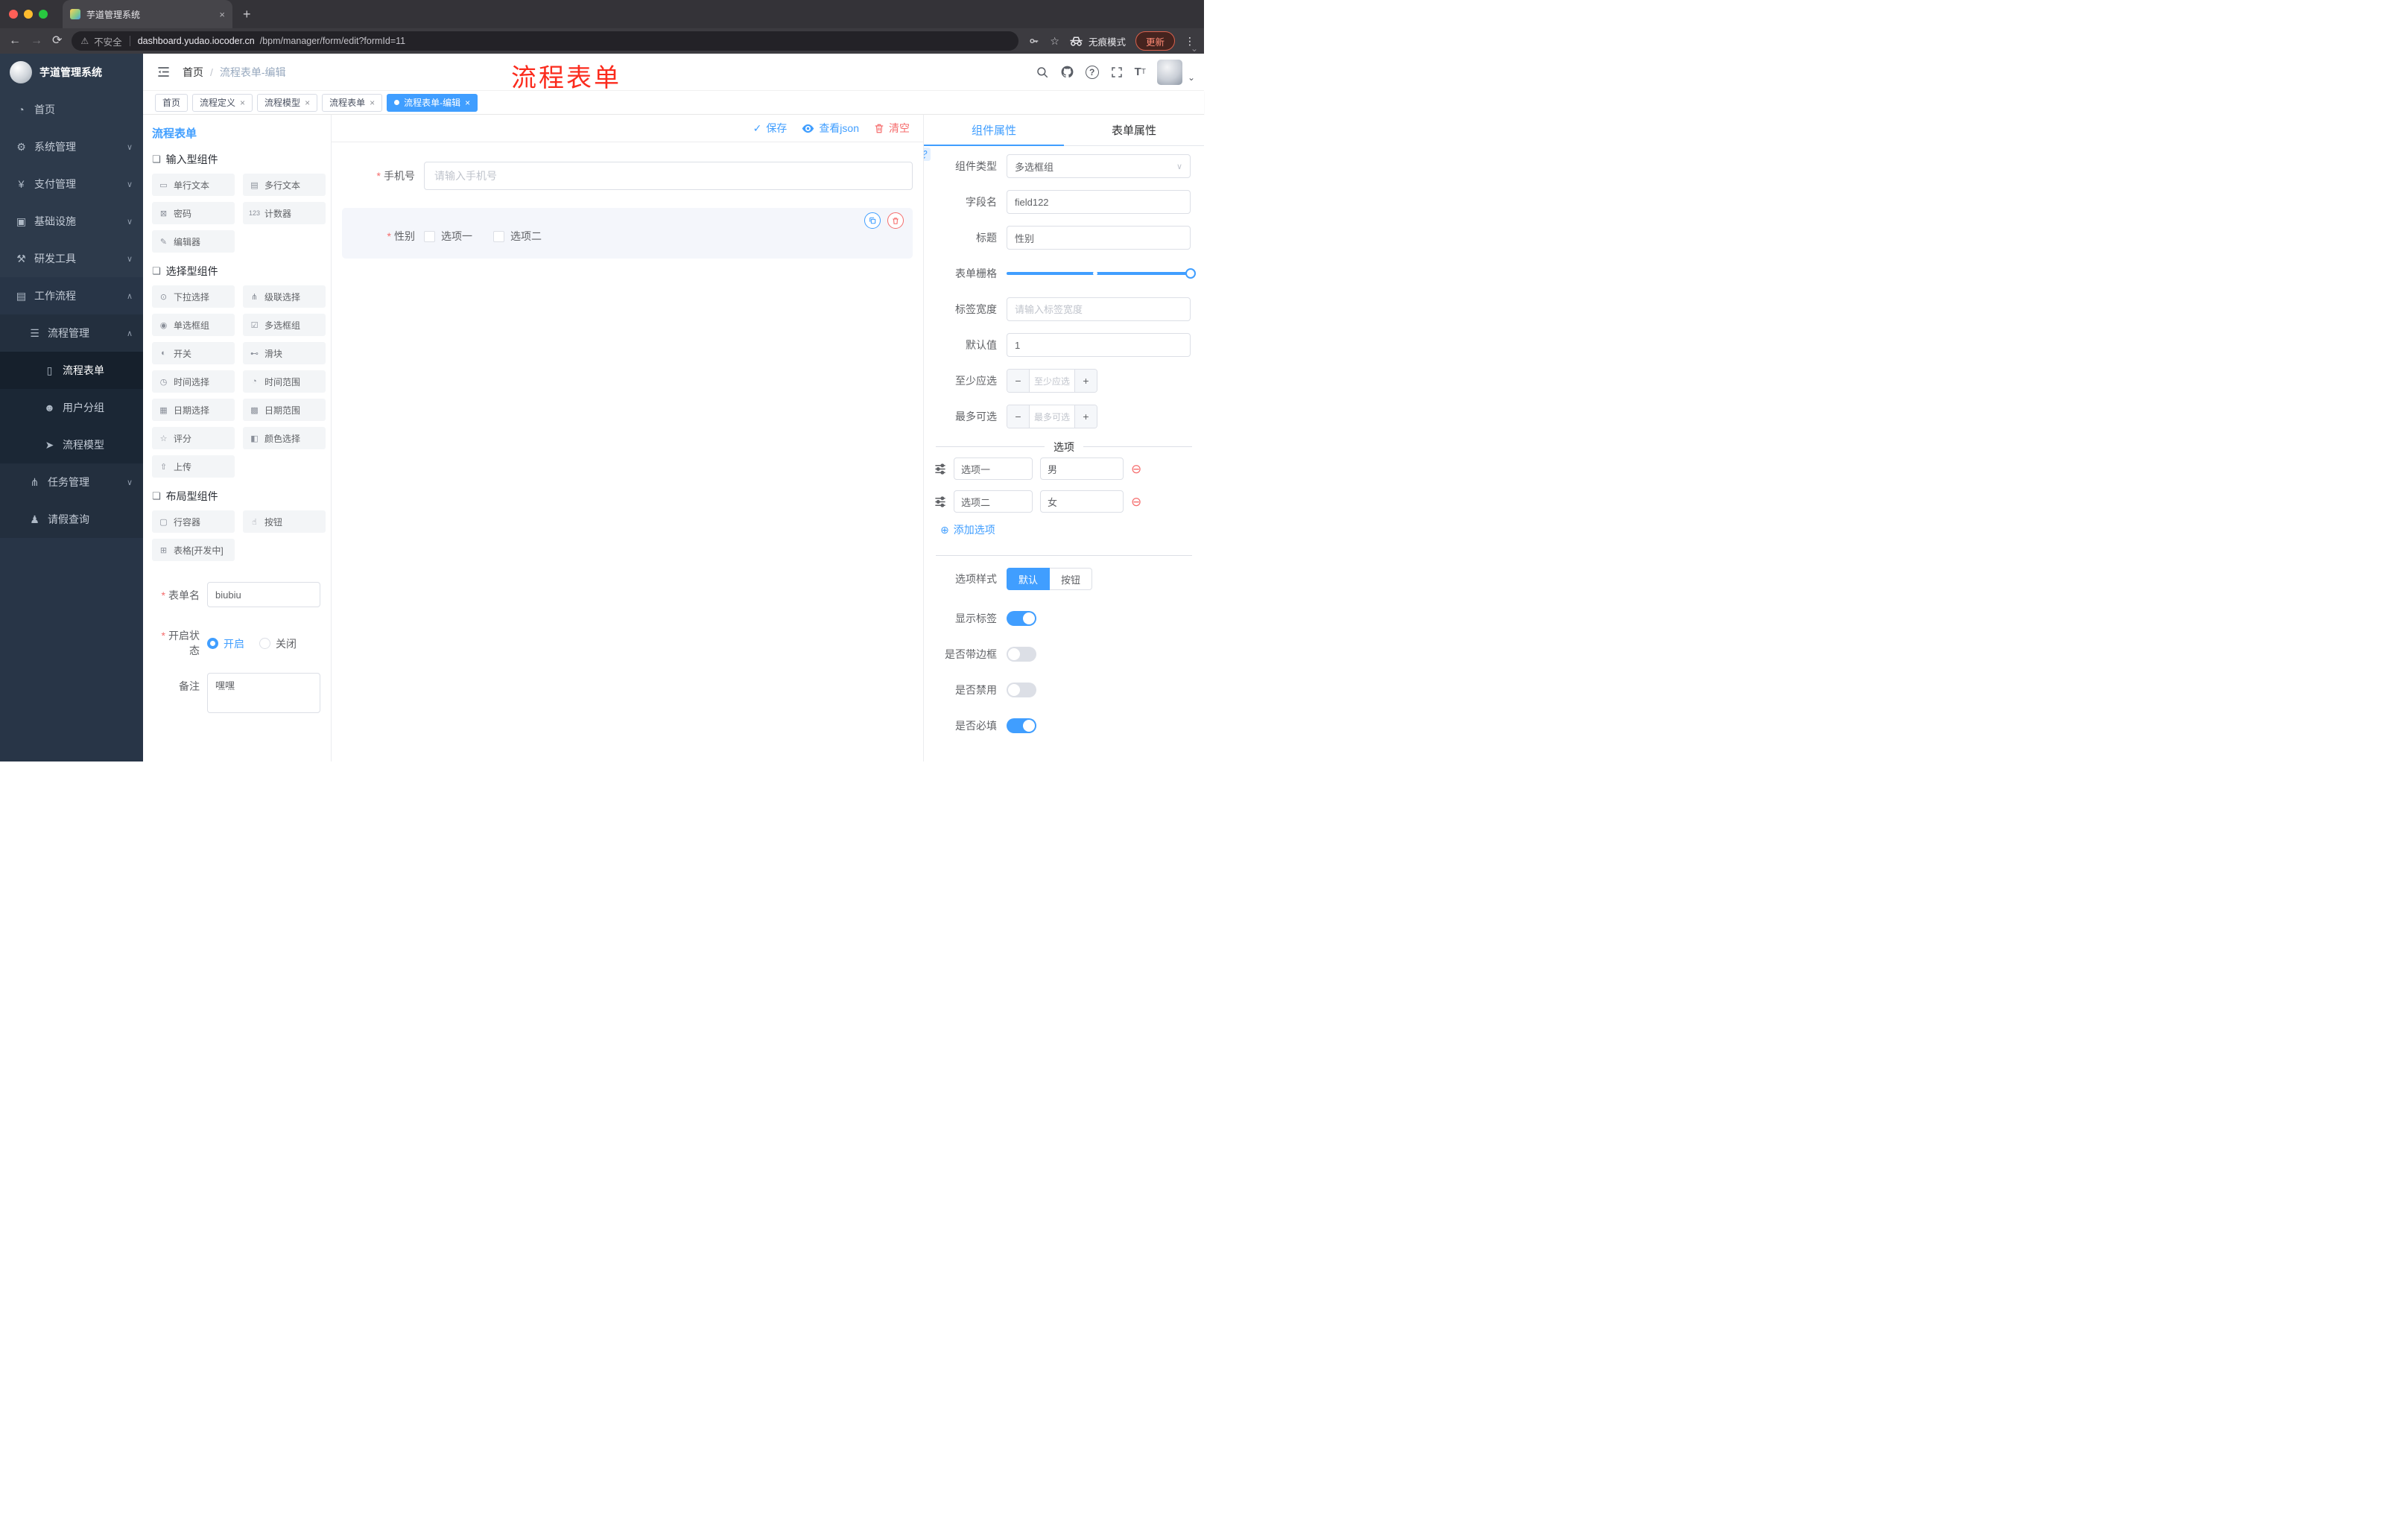 The width and height of the screenshot is (2408, 1523). I want to click on bookmark-star-icon: ☆, so click(1054, 41).